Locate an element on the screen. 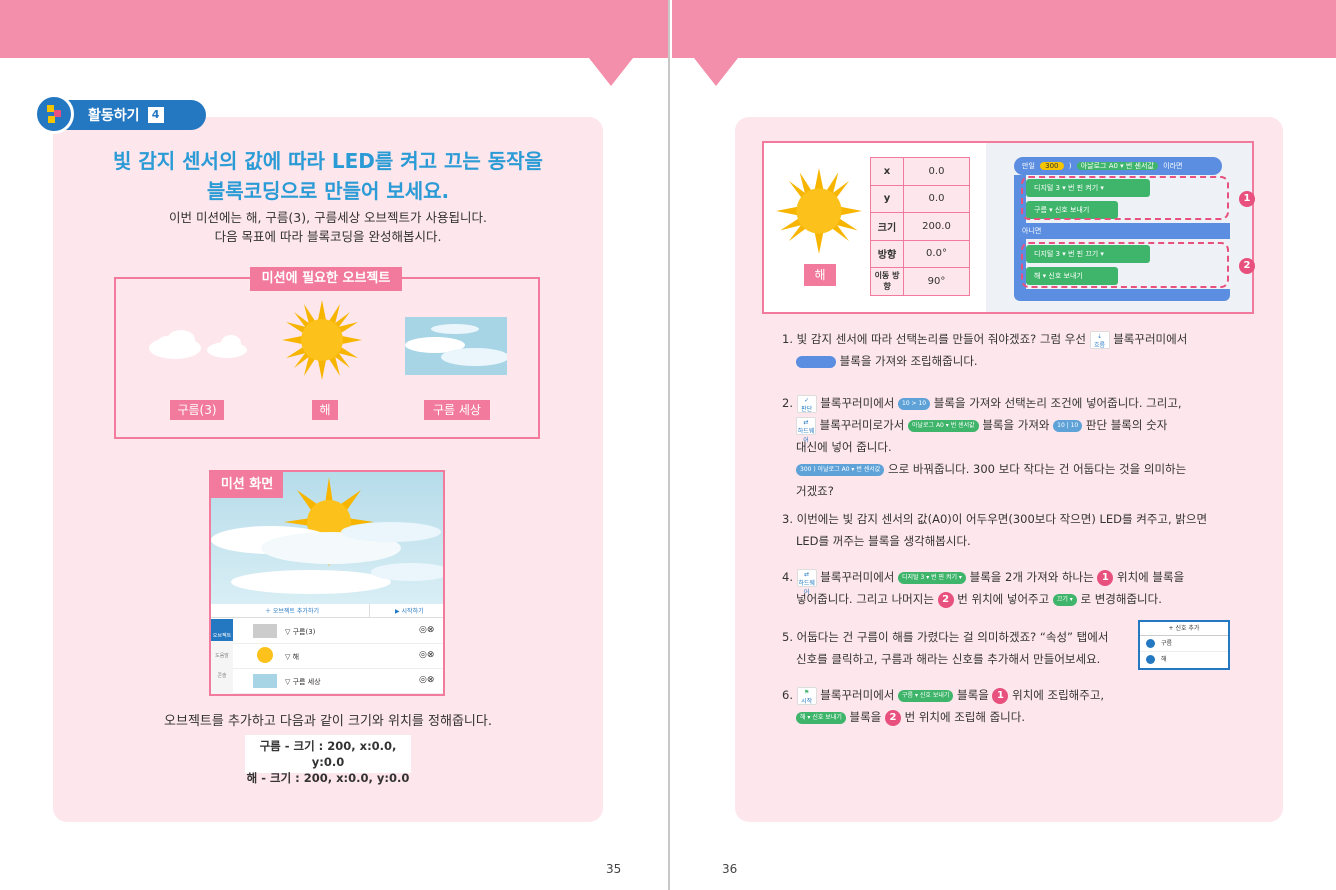  if-block: 만일 300 ) 아날로그 A0 ▾ 번 센서값 이라면 is located at coordinates (1118, 166).